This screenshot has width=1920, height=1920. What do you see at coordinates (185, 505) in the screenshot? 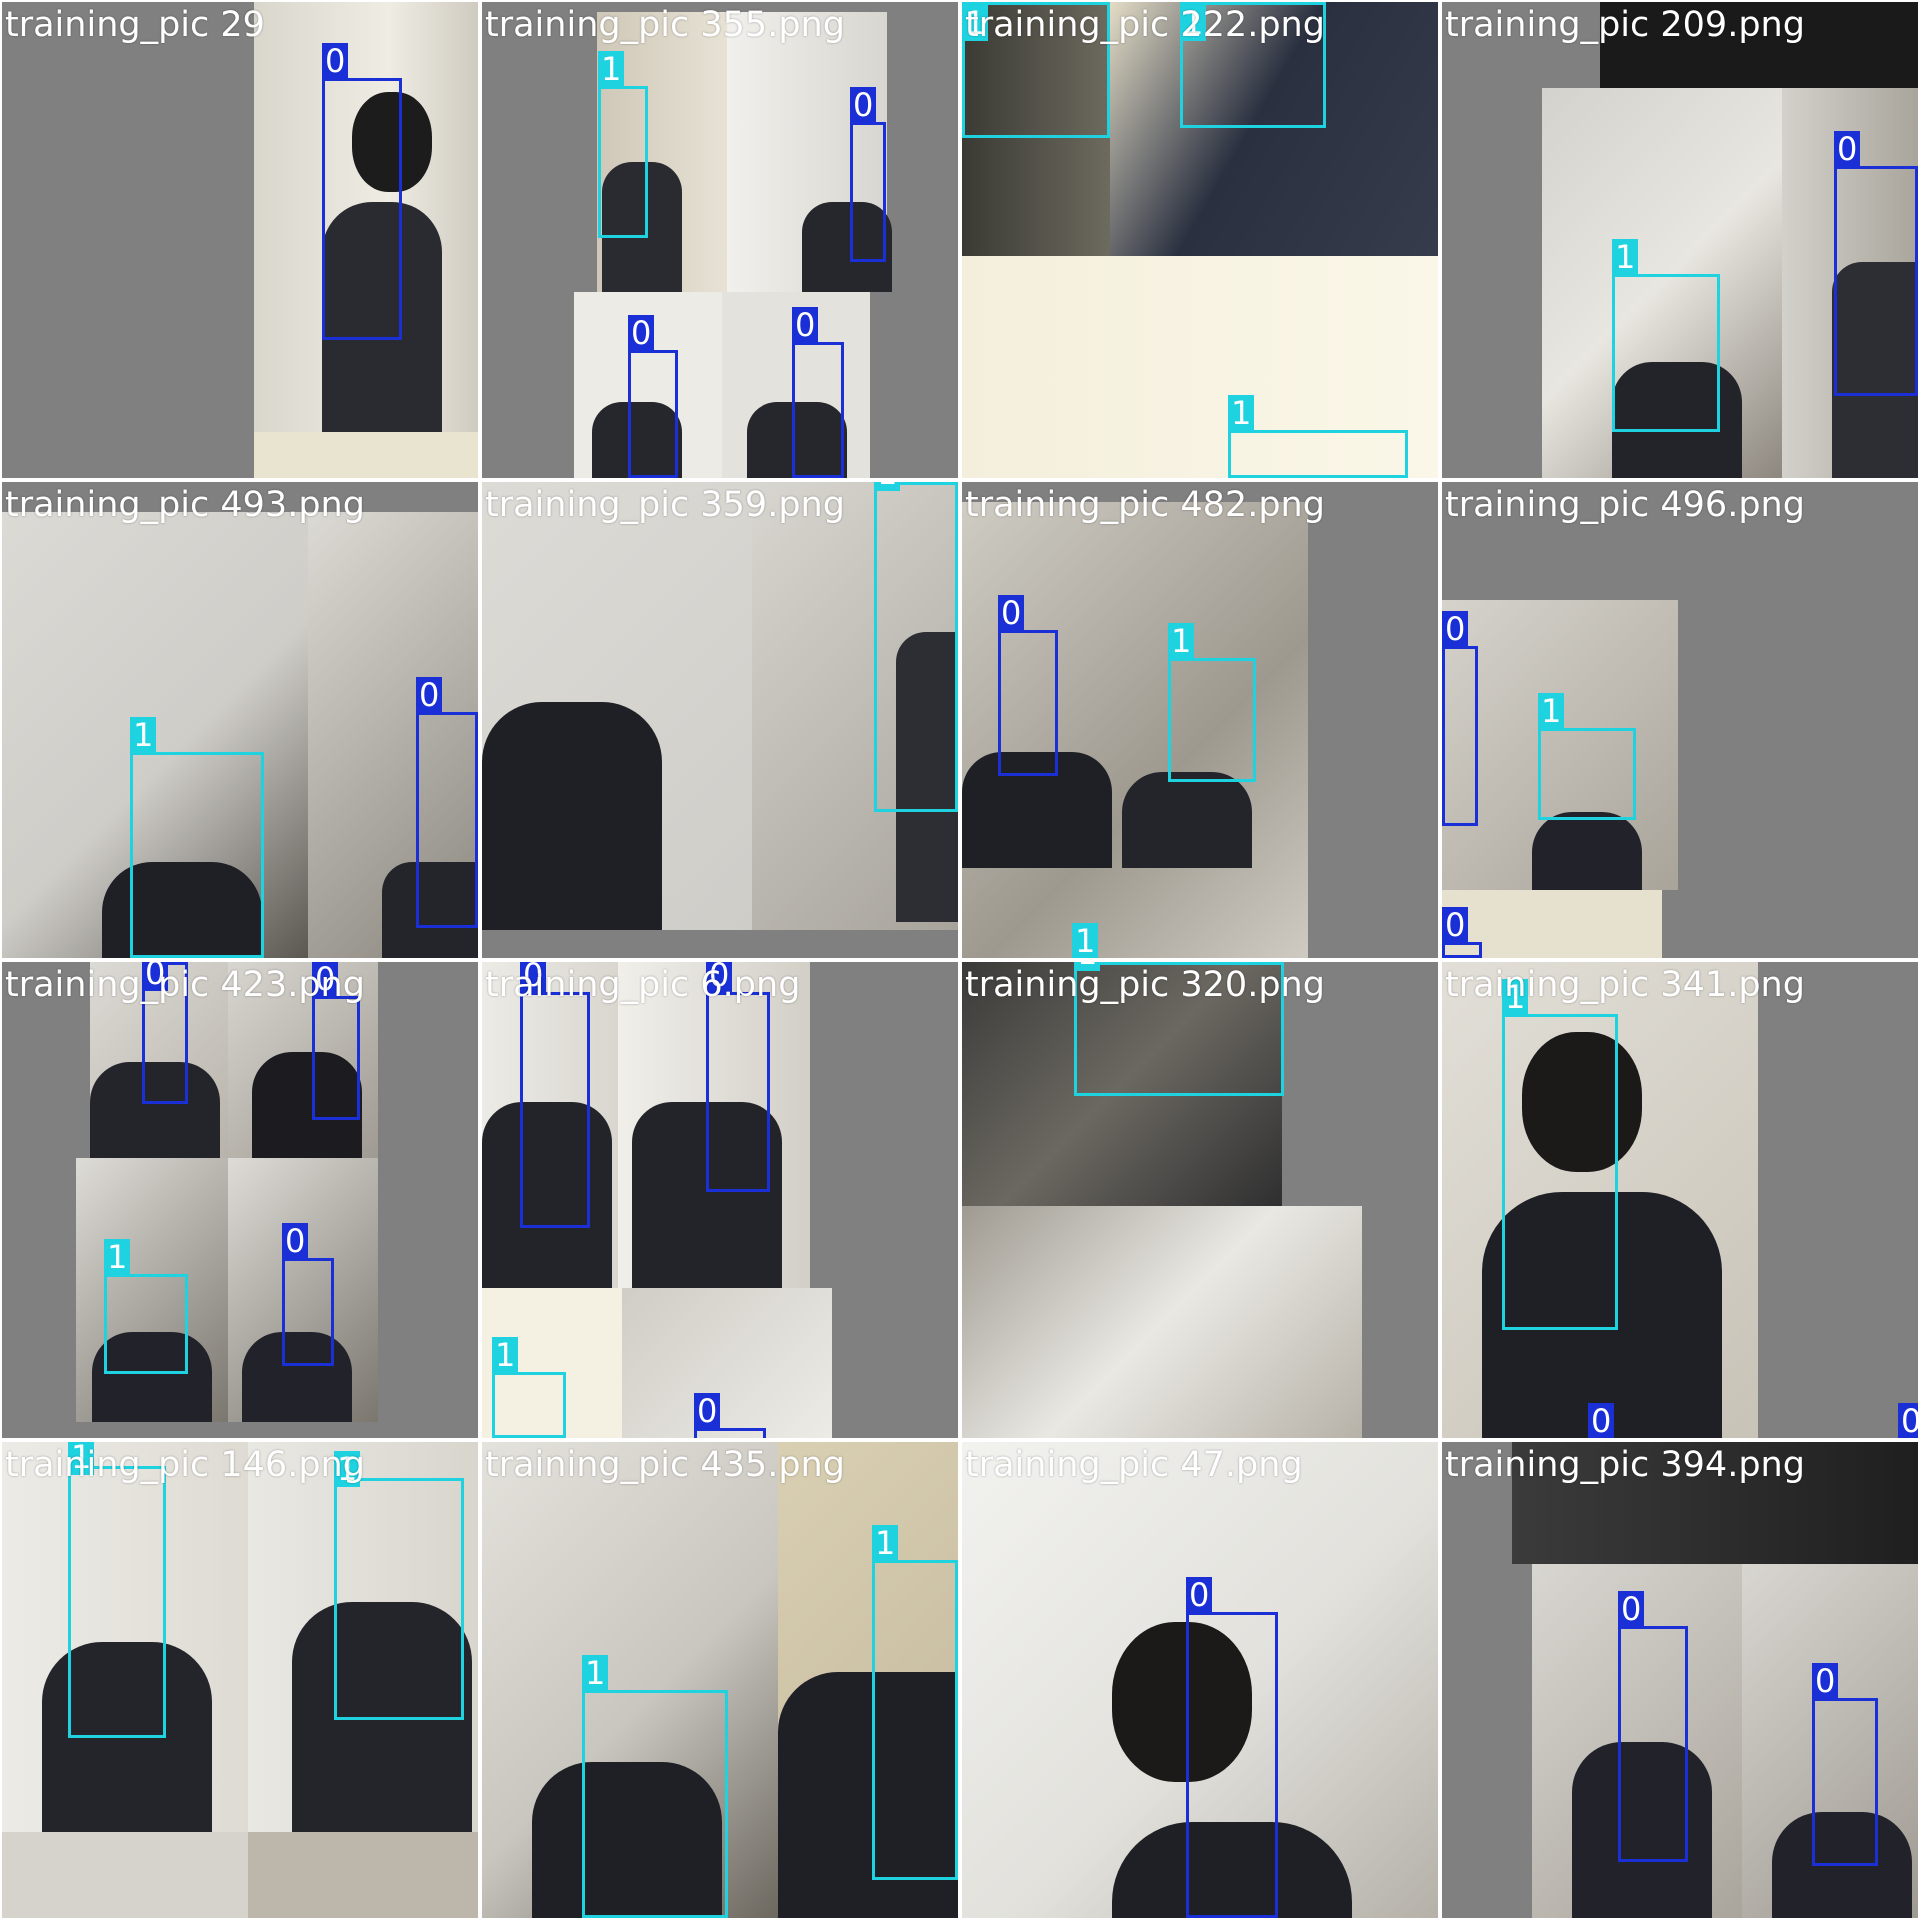
I see `tile-caption: training_pic 493.png` at bounding box center [185, 505].